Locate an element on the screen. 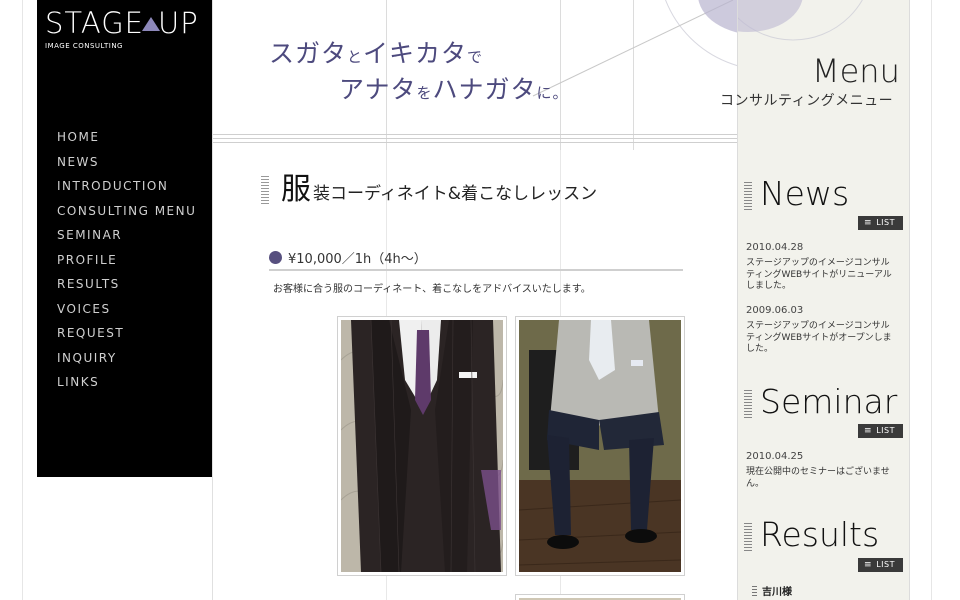 The width and height of the screenshot is (960, 600). logo: STAGE UP IMAGE CONSULTING is located at coordinates (122, 29).